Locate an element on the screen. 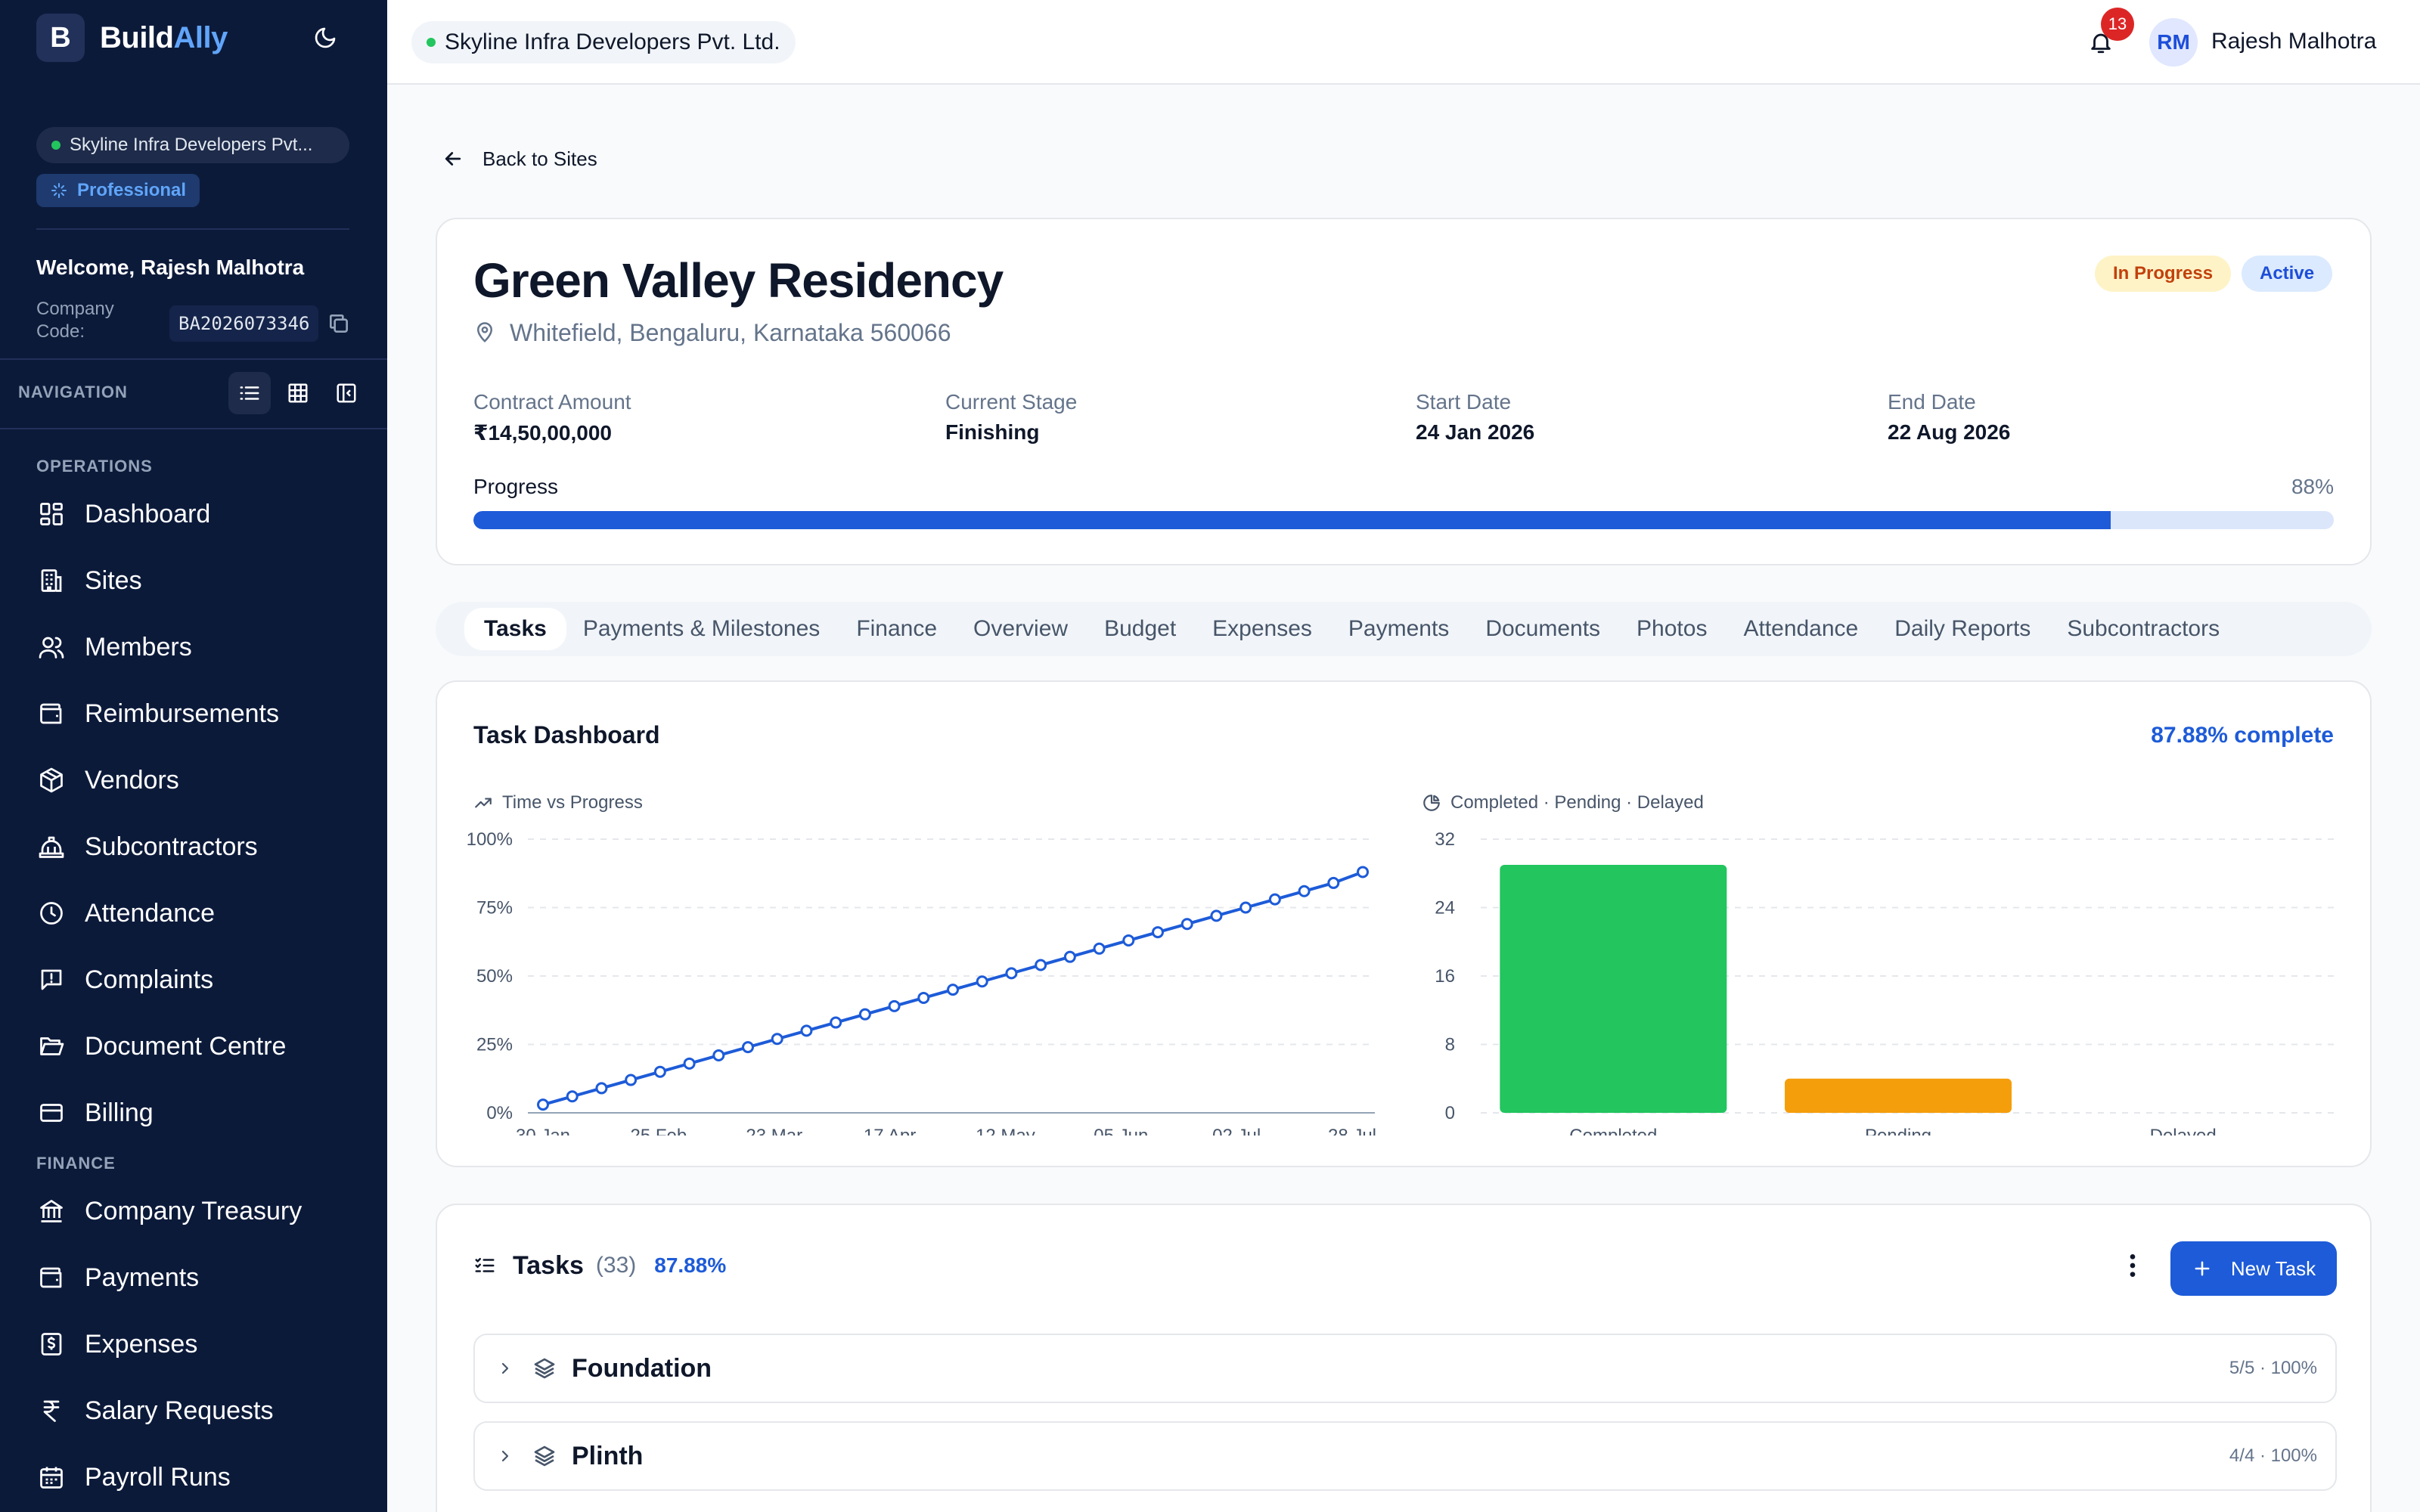 The height and width of the screenshot is (1512, 2420). collapse-sidebar-button is located at coordinates (346, 393).